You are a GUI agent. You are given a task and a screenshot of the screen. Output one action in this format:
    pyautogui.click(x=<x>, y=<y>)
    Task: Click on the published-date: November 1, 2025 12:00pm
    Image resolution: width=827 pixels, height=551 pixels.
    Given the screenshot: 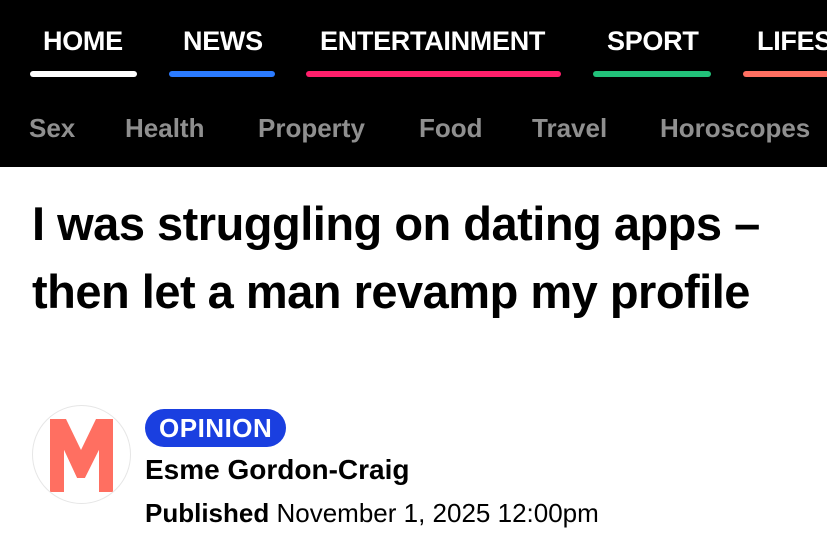 What is the action you would take?
    pyautogui.click(x=437, y=513)
    